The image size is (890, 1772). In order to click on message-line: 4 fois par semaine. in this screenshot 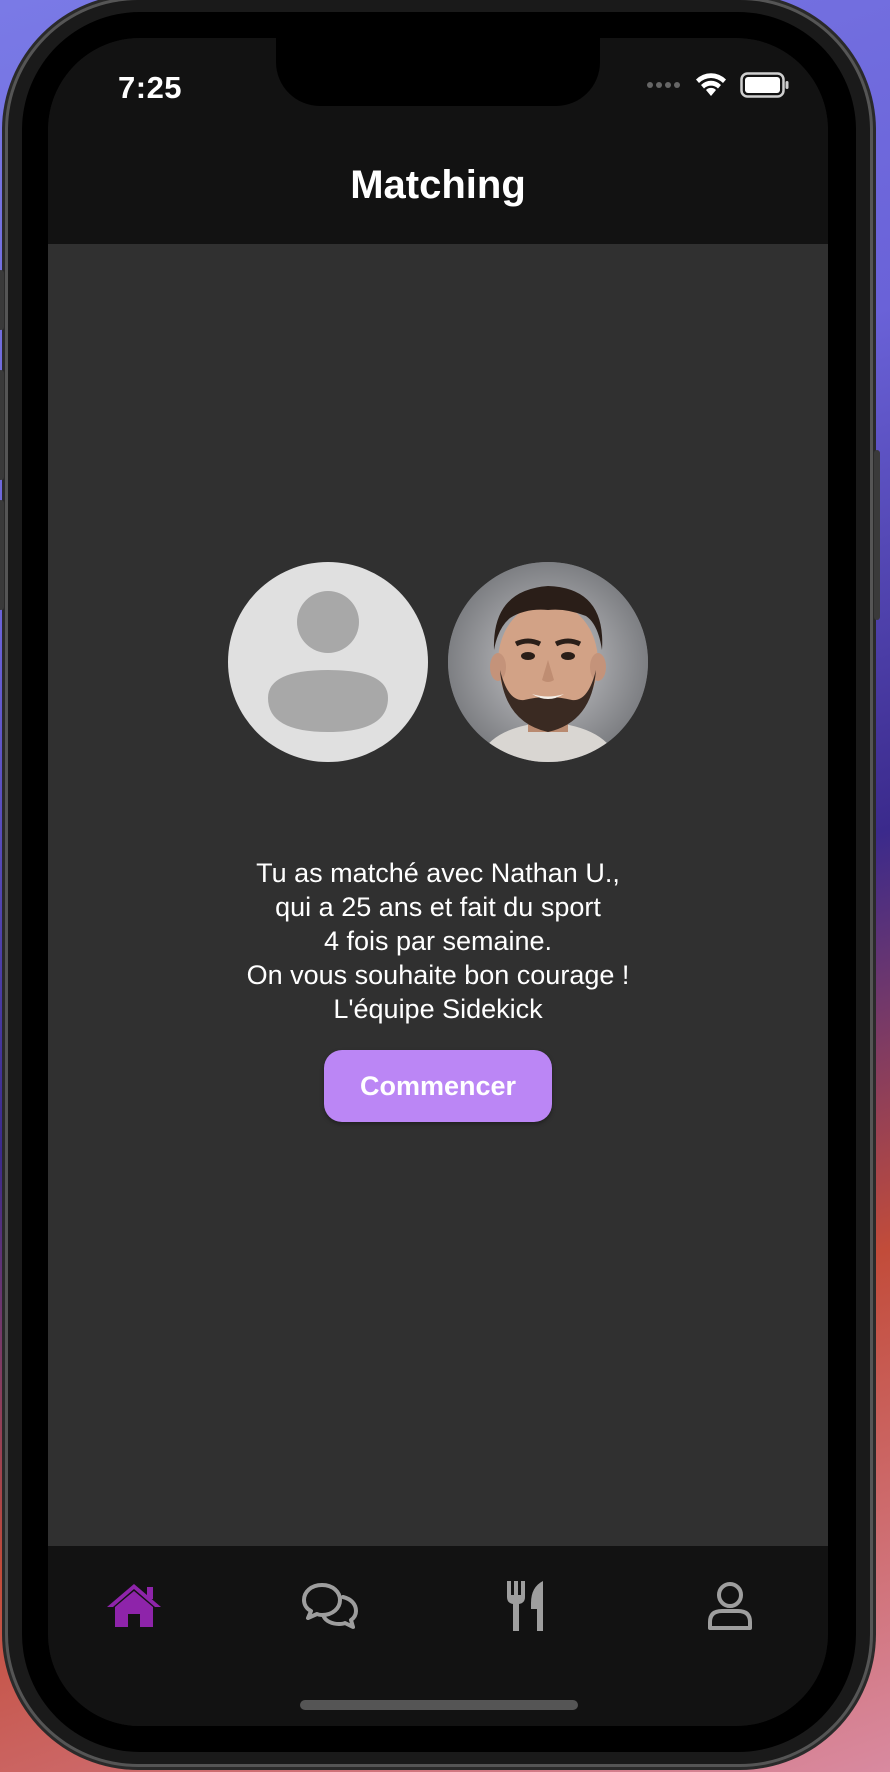, I will do `click(438, 941)`.